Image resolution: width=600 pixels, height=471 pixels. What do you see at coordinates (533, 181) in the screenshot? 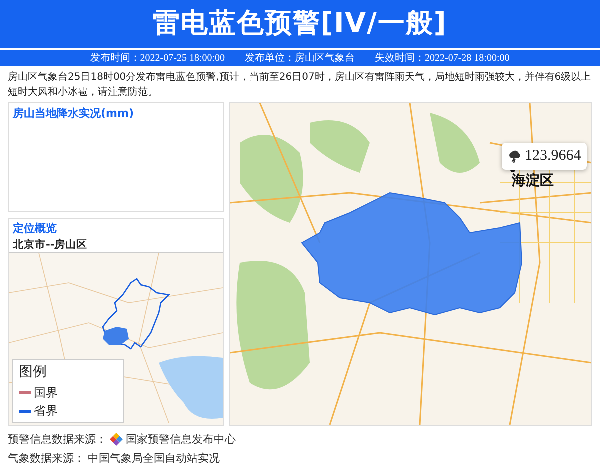
I see `district-label: 海淀区` at bounding box center [533, 181].